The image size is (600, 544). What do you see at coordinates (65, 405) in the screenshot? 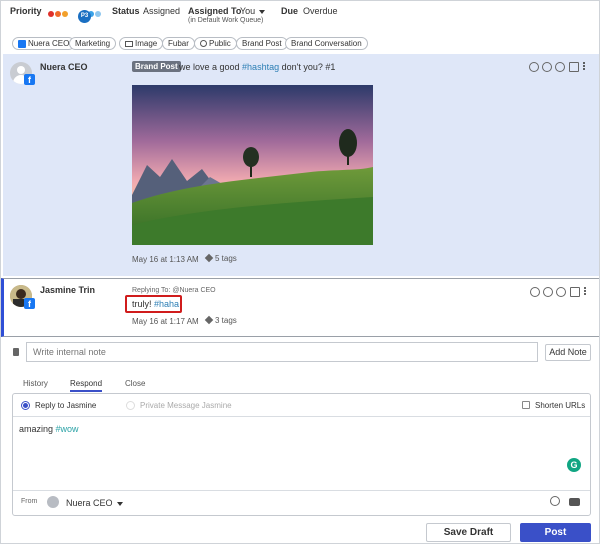
I see `reply-option-label: Reply to Jasmine` at bounding box center [65, 405].